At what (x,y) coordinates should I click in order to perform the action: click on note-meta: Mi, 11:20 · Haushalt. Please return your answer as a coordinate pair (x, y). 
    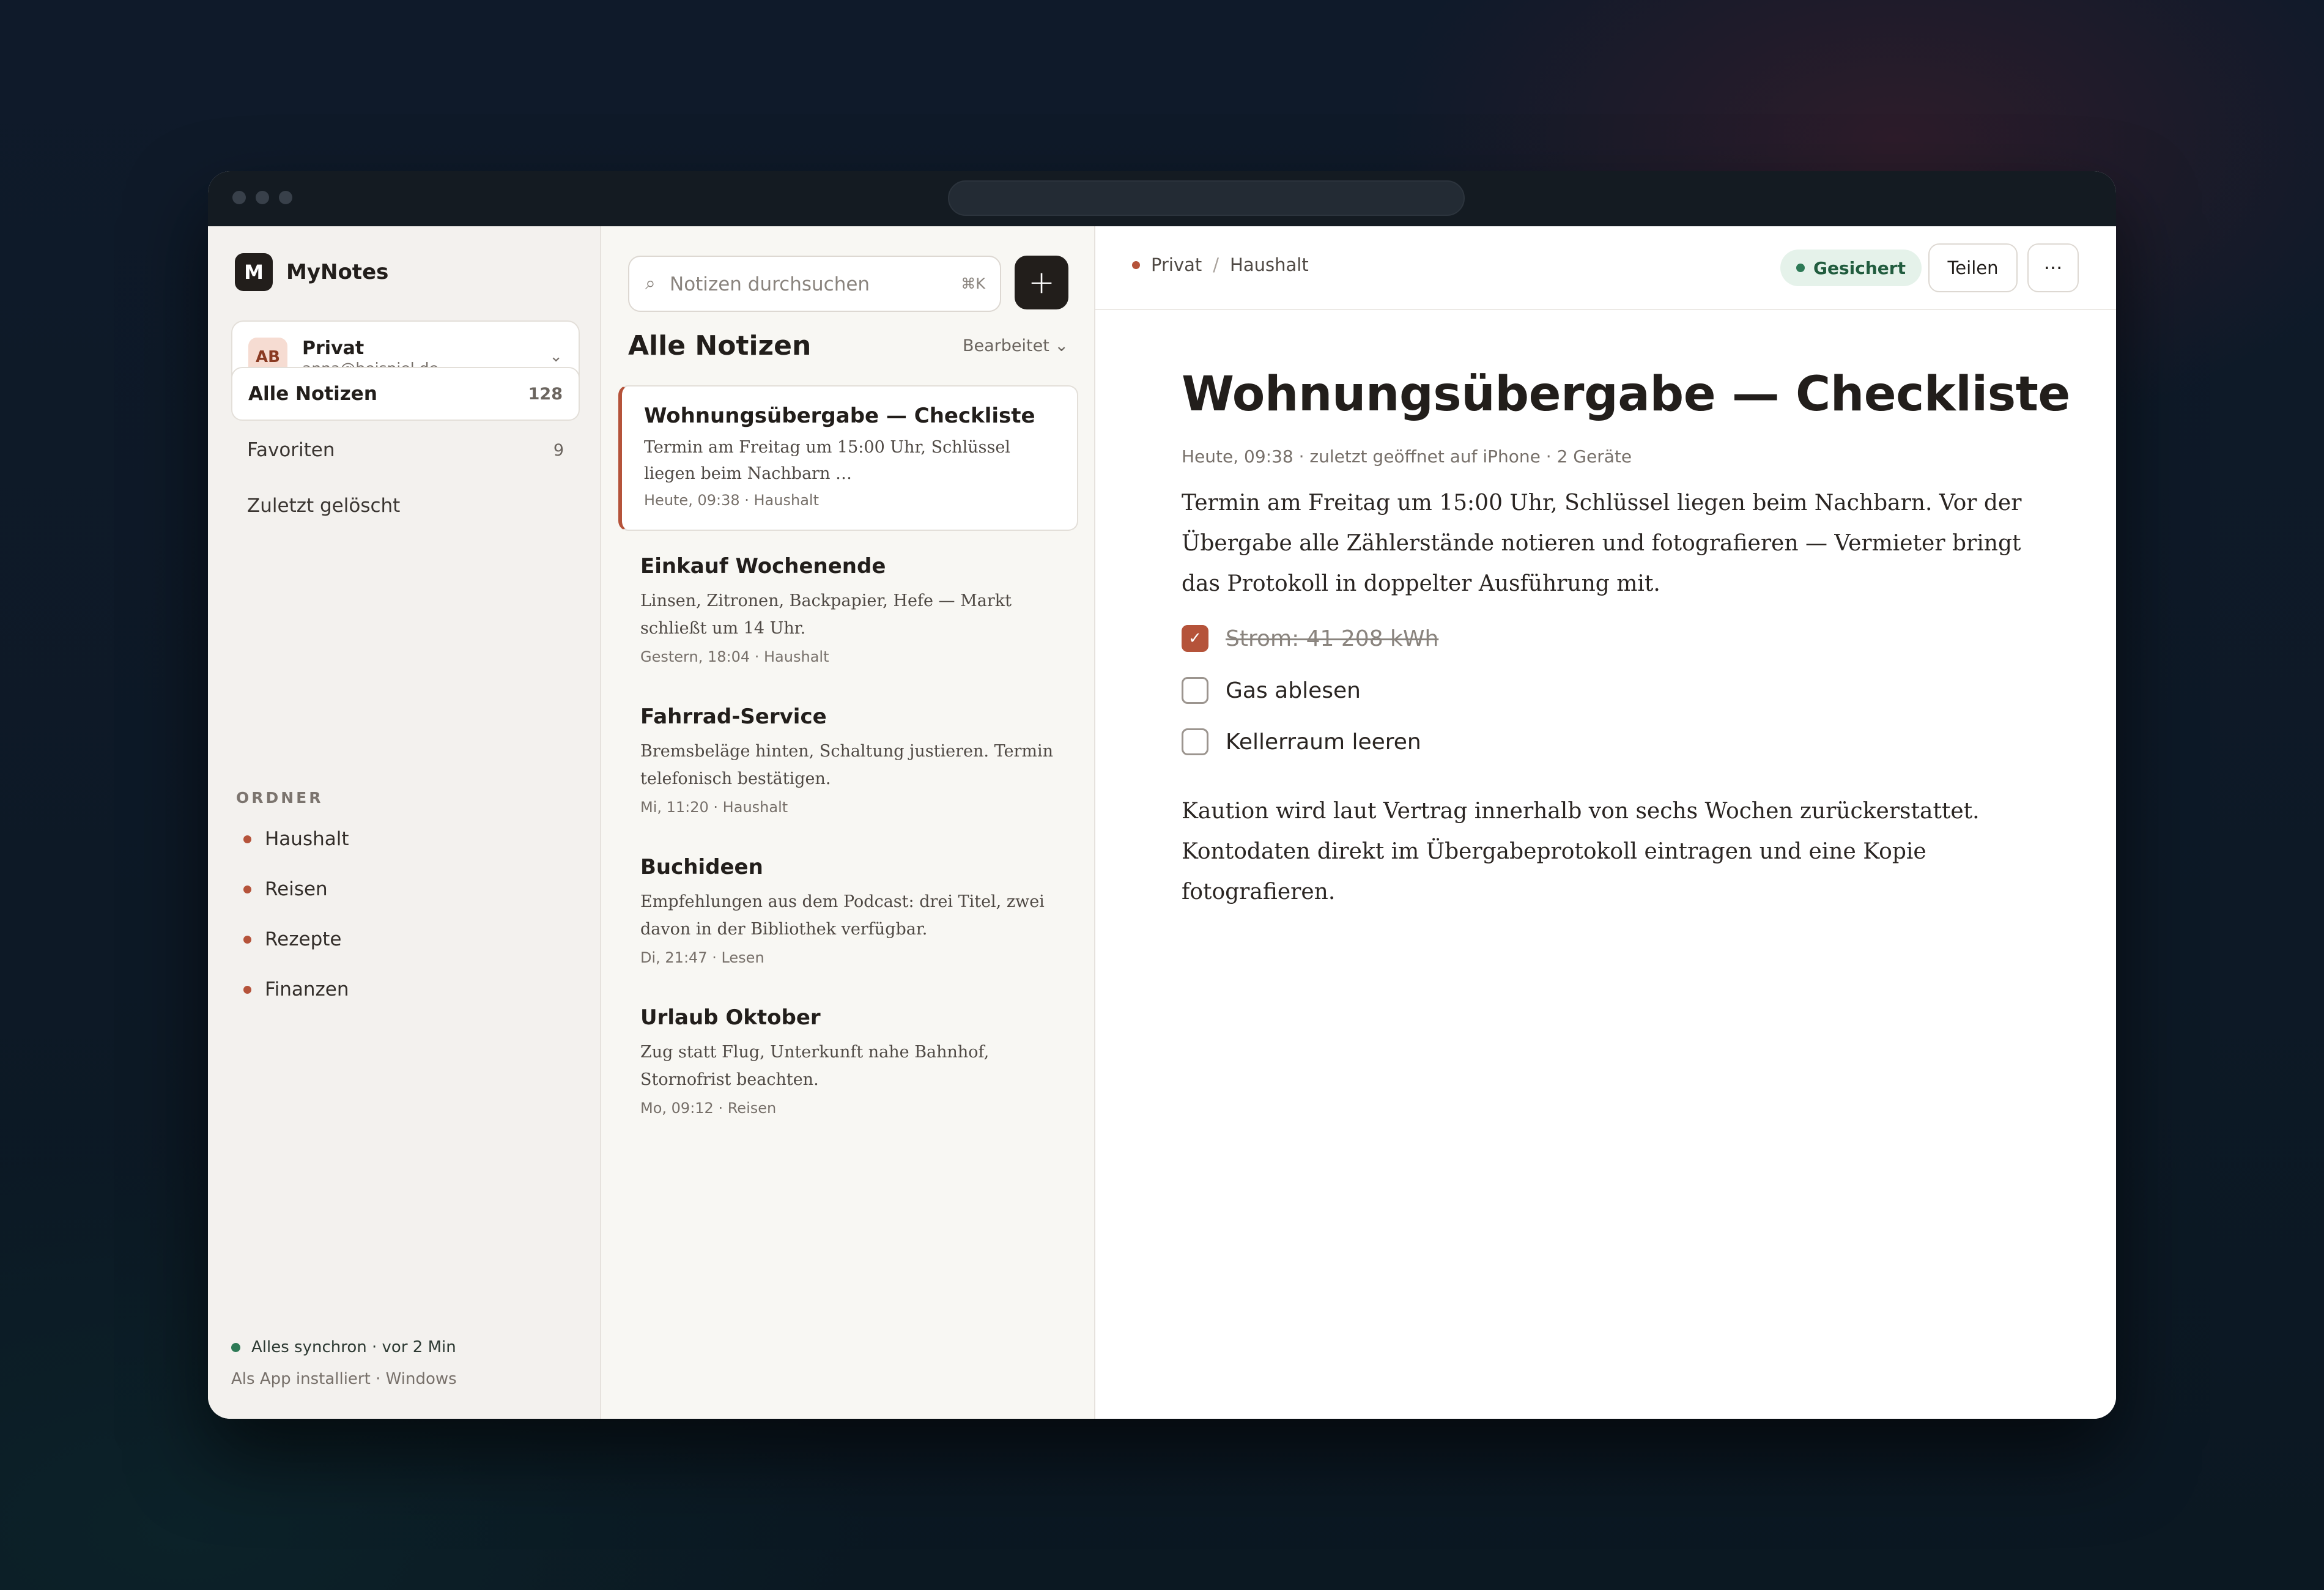
    Looking at the image, I should click on (714, 808).